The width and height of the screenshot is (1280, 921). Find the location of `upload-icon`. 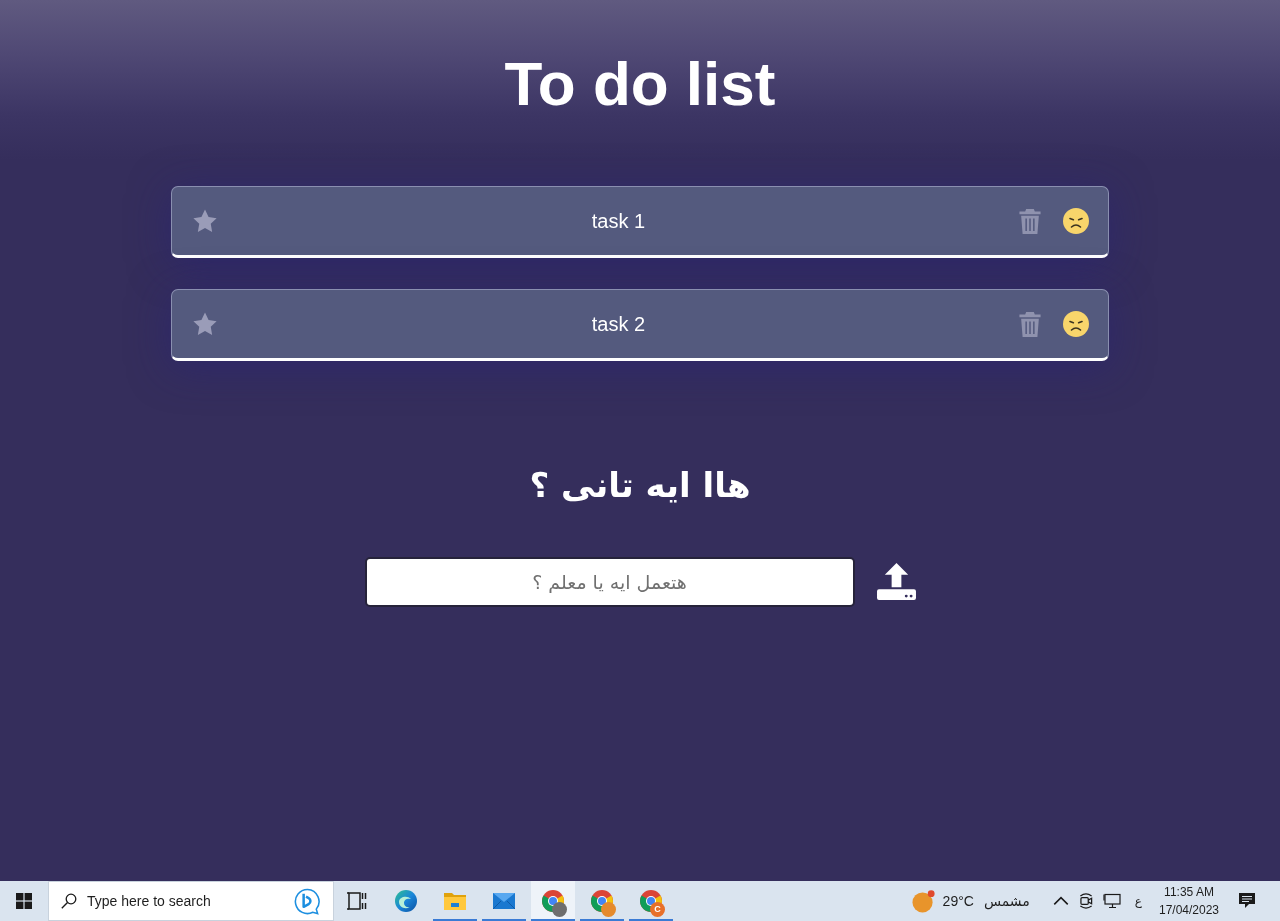

upload-icon is located at coordinates (896, 582).